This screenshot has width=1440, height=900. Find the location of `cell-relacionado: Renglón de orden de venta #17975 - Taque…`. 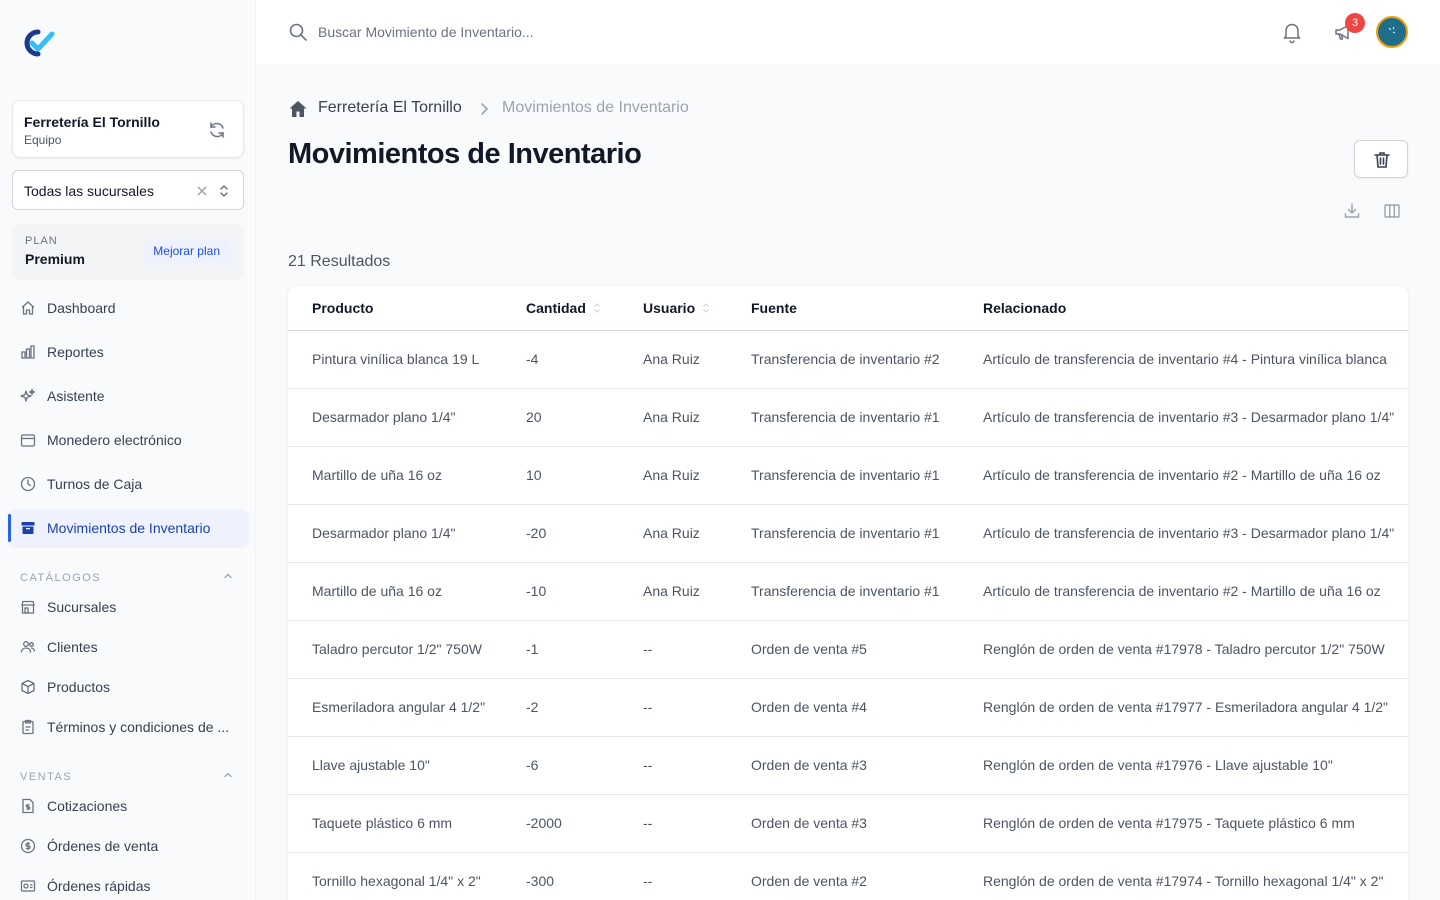

cell-relacionado: Renglón de orden de venta #17975 - Taque… is located at coordinates (1195, 823).